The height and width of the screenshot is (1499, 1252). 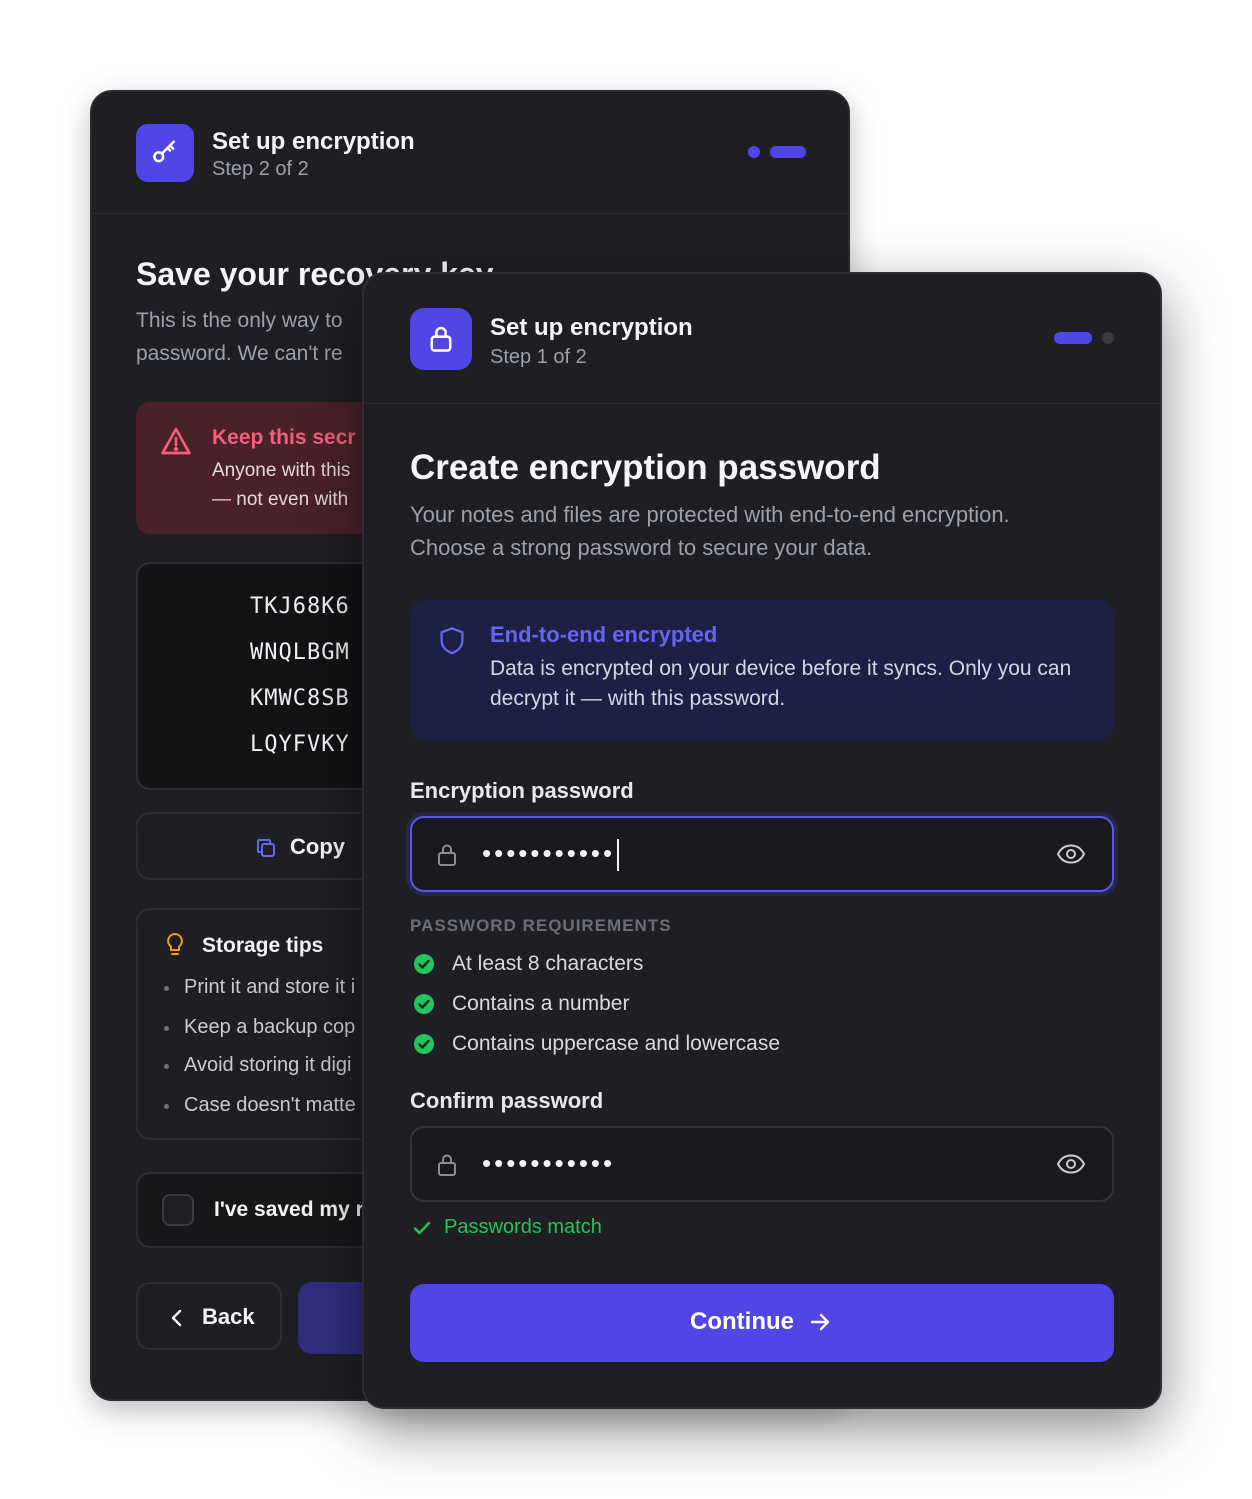 What do you see at coordinates (263, 945) in the screenshot?
I see `tips-title: Storage tips` at bounding box center [263, 945].